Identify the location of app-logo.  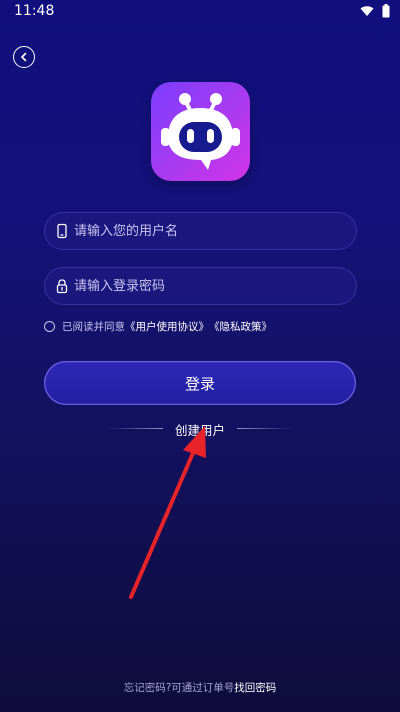
(200, 131).